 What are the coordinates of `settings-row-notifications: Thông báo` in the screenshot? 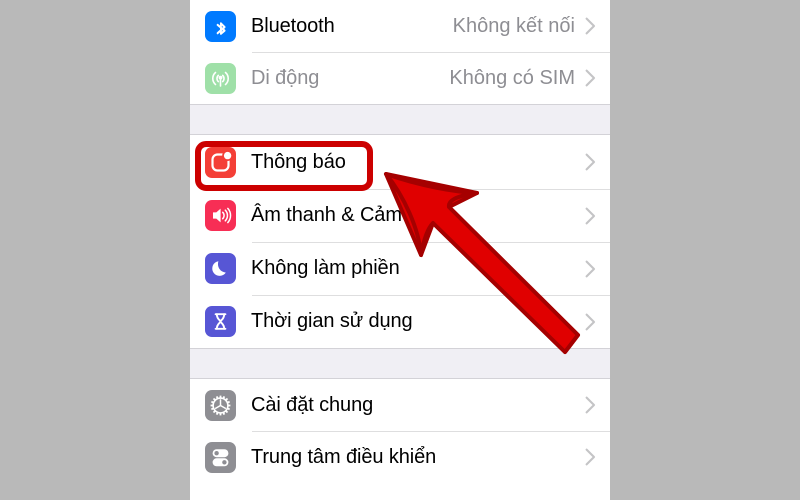 It's located at (400, 162).